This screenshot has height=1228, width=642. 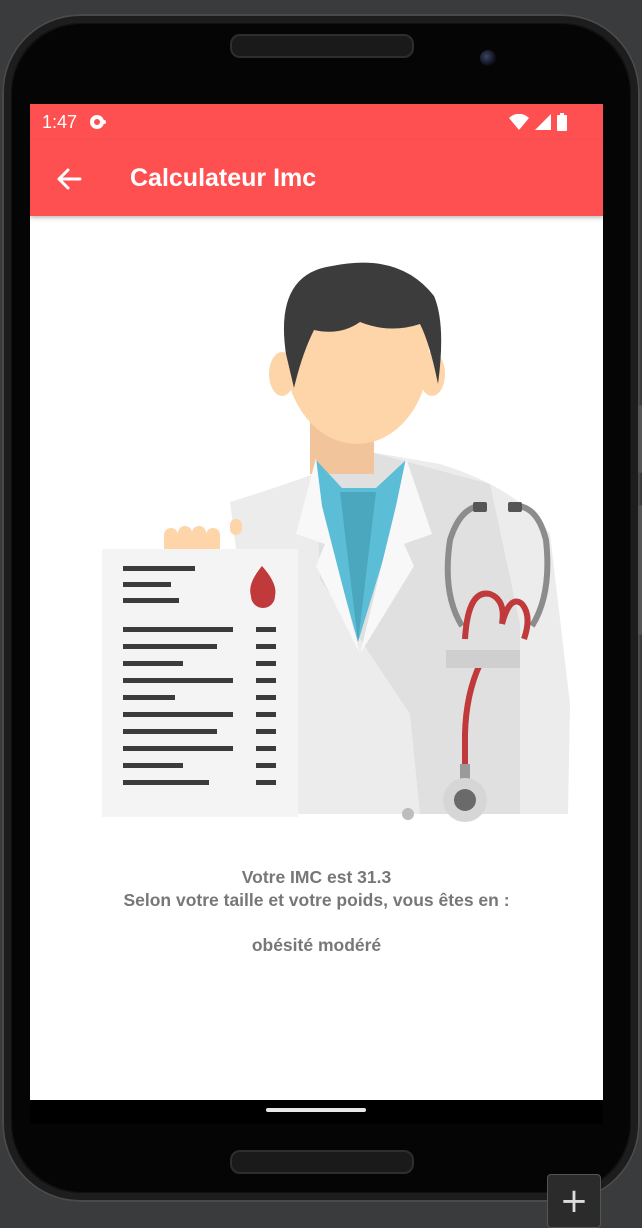 I want to click on bmi-category-text: obésité modéré, so click(x=316, y=945).